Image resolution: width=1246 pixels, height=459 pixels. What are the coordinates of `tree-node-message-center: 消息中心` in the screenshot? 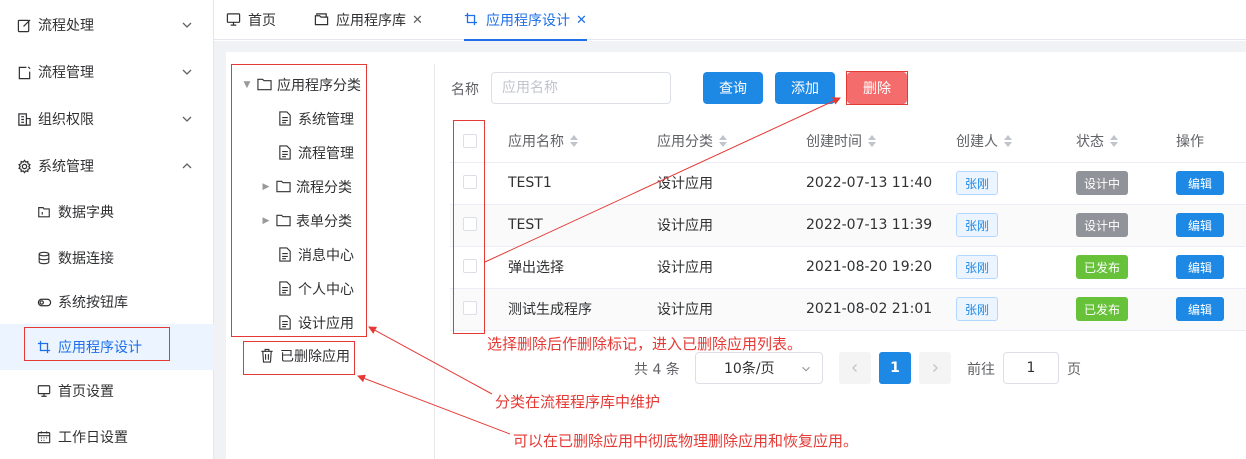 It's located at (316, 255).